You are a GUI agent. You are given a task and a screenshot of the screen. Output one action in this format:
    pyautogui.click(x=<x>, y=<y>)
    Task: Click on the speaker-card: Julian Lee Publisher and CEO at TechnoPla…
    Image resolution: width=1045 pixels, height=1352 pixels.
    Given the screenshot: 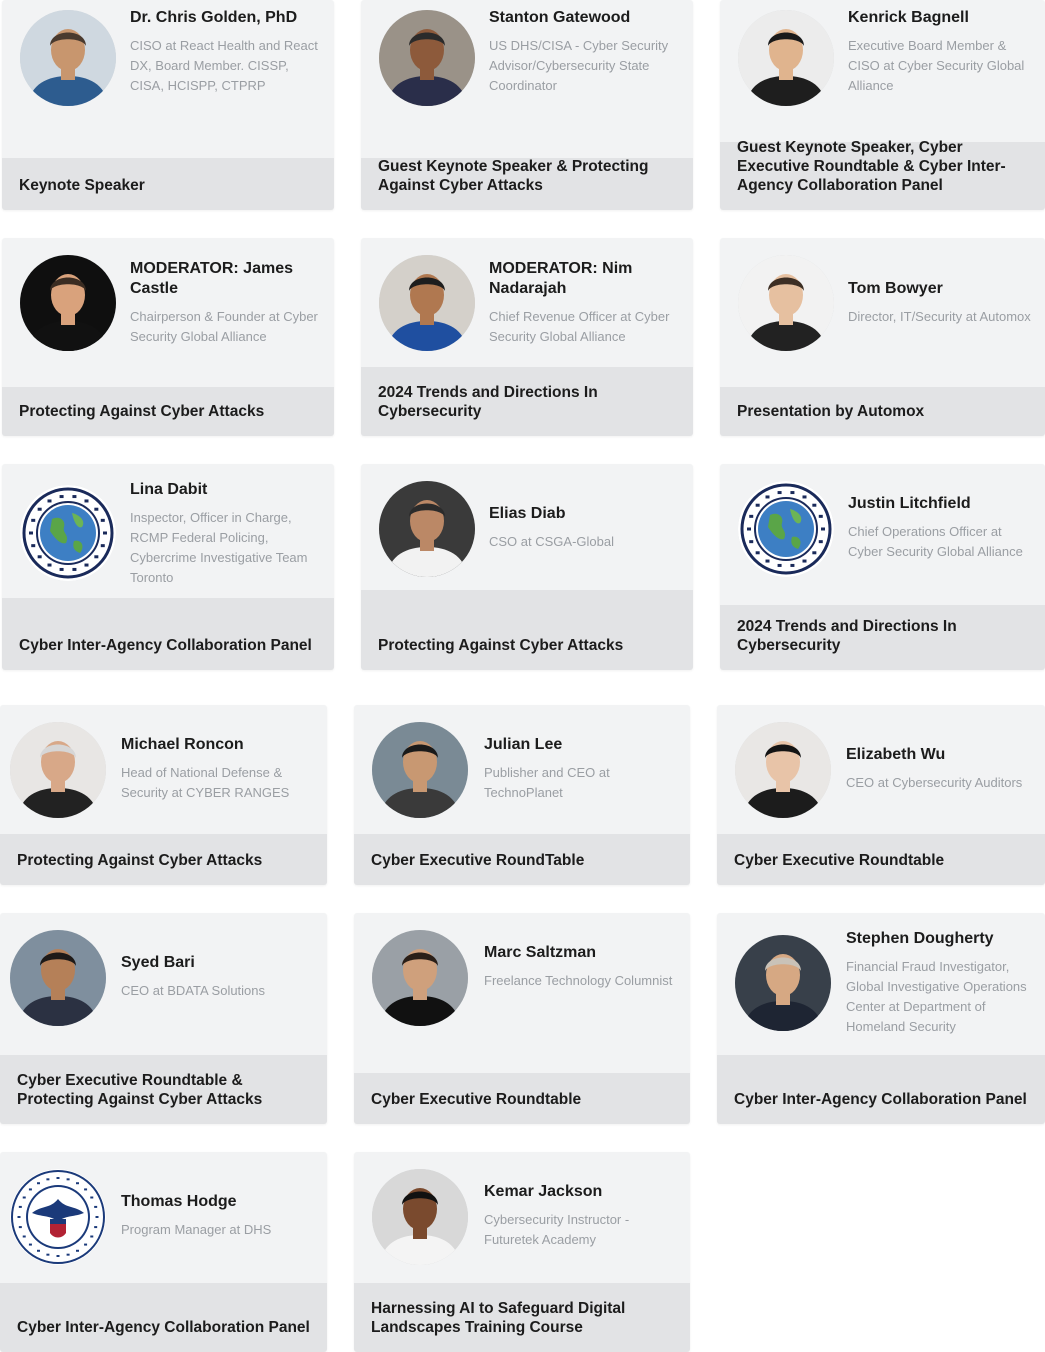 What is the action you would take?
    pyautogui.click(x=522, y=795)
    